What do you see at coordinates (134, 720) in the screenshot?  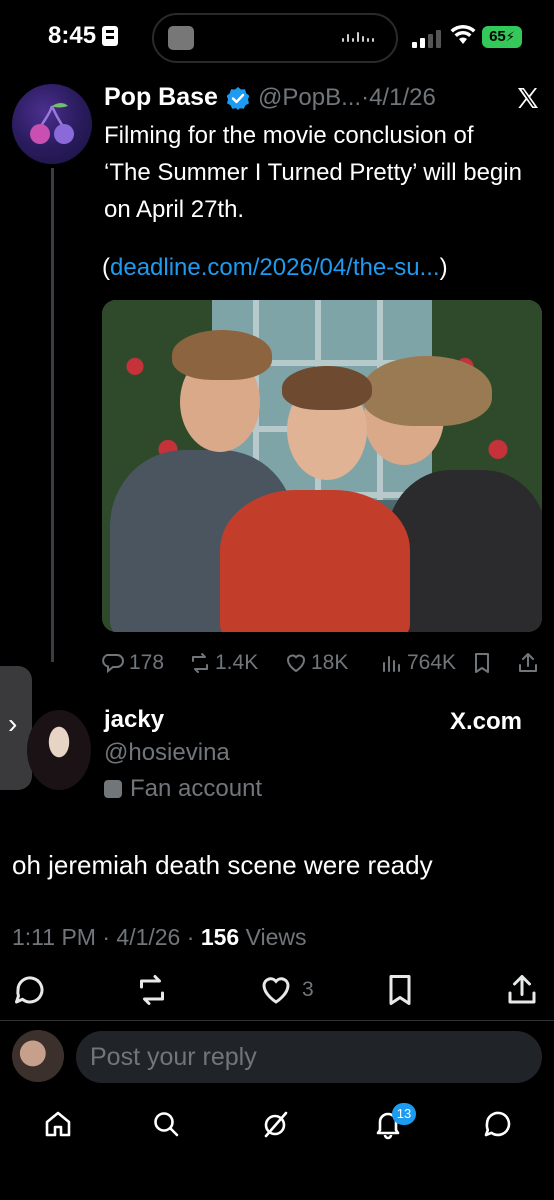 I see `reply-author-name: jacky` at bounding box center [134, 720].